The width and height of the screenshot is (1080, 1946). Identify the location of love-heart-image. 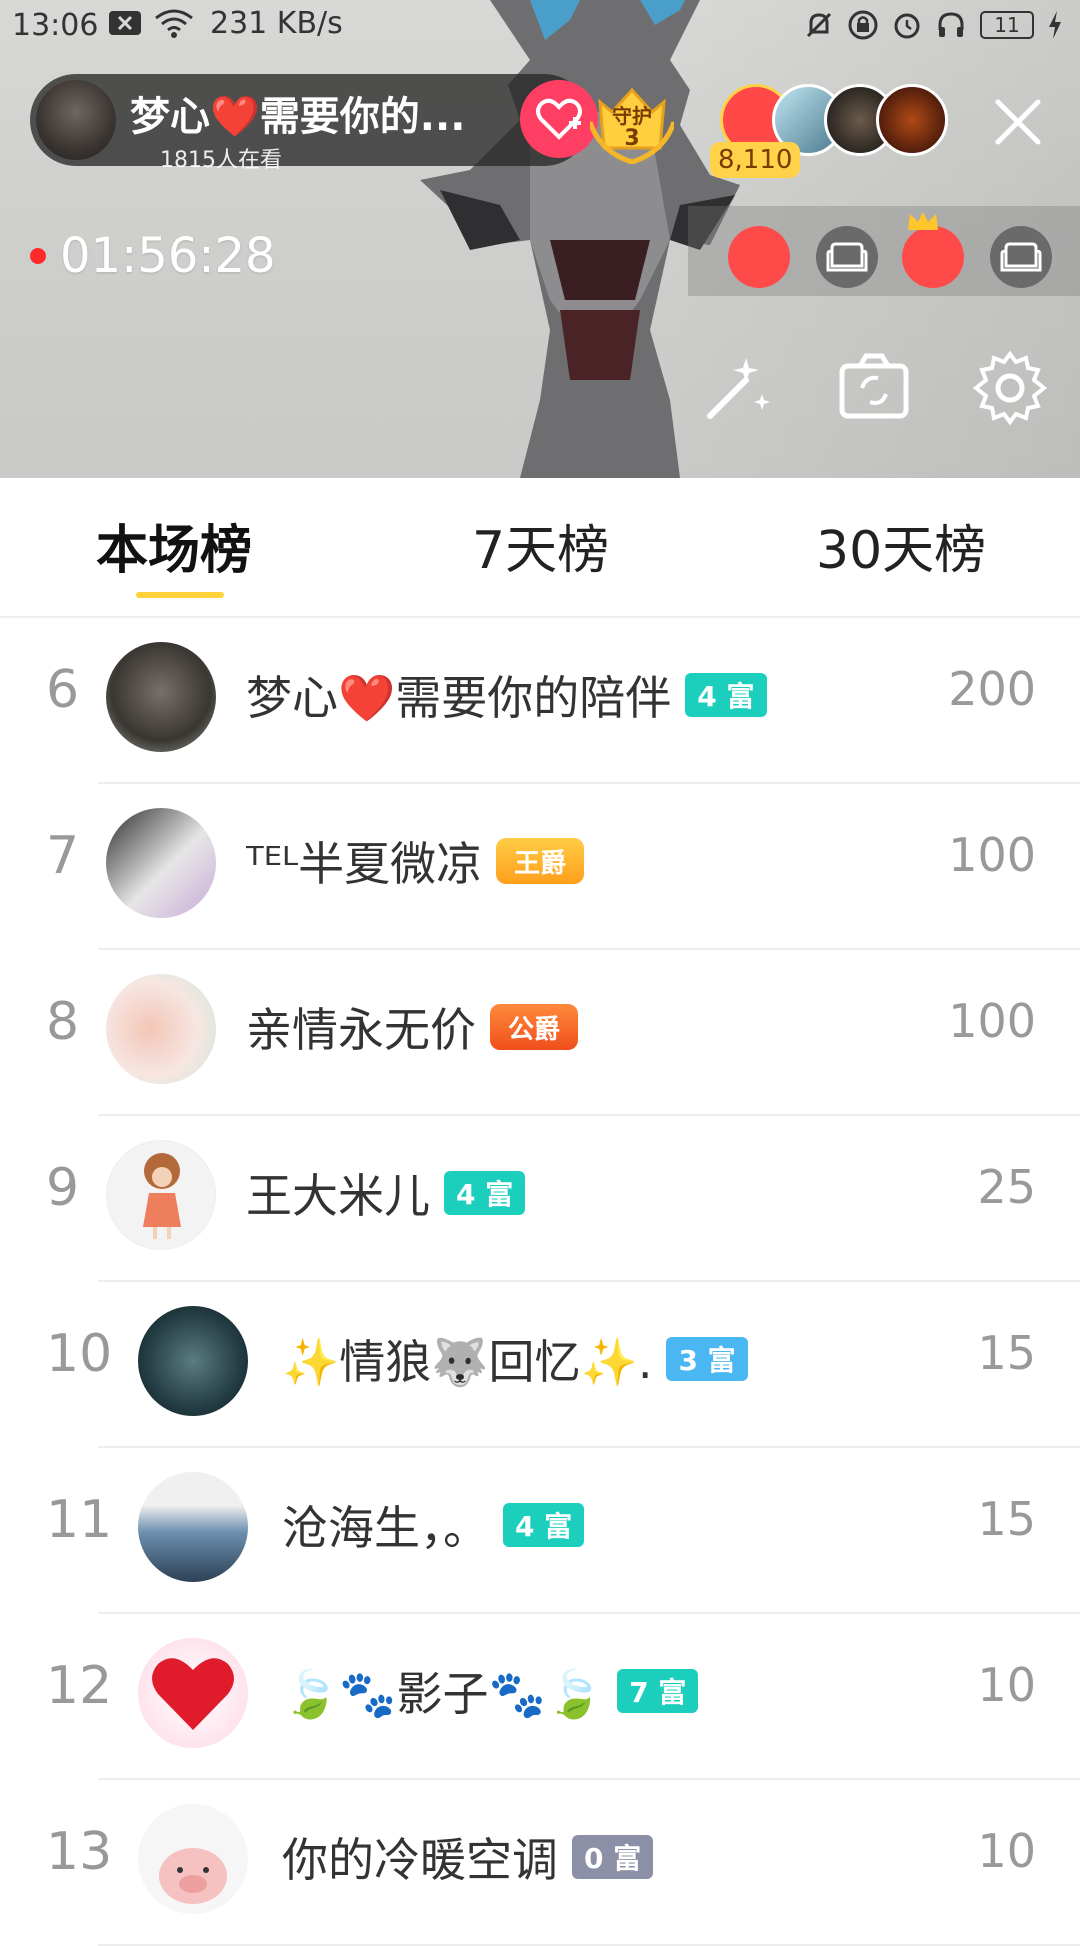
(193, 1694).